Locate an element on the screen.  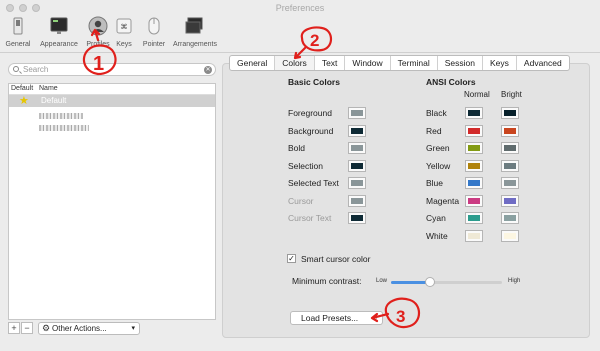
profile-list-actions: + − ⚙ Other Actions... ▾ is located at coordinates (112, 329).